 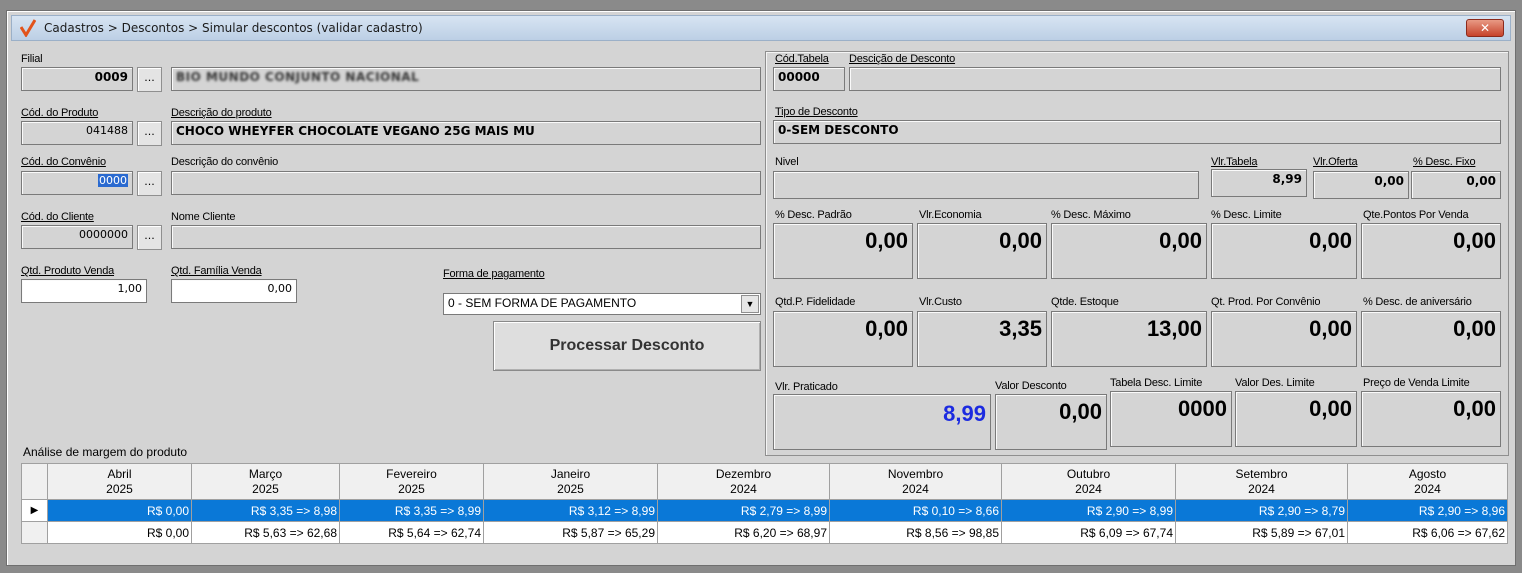 I want to click on loyalty-qty-value: 0,00, so click(x=843, y=339).